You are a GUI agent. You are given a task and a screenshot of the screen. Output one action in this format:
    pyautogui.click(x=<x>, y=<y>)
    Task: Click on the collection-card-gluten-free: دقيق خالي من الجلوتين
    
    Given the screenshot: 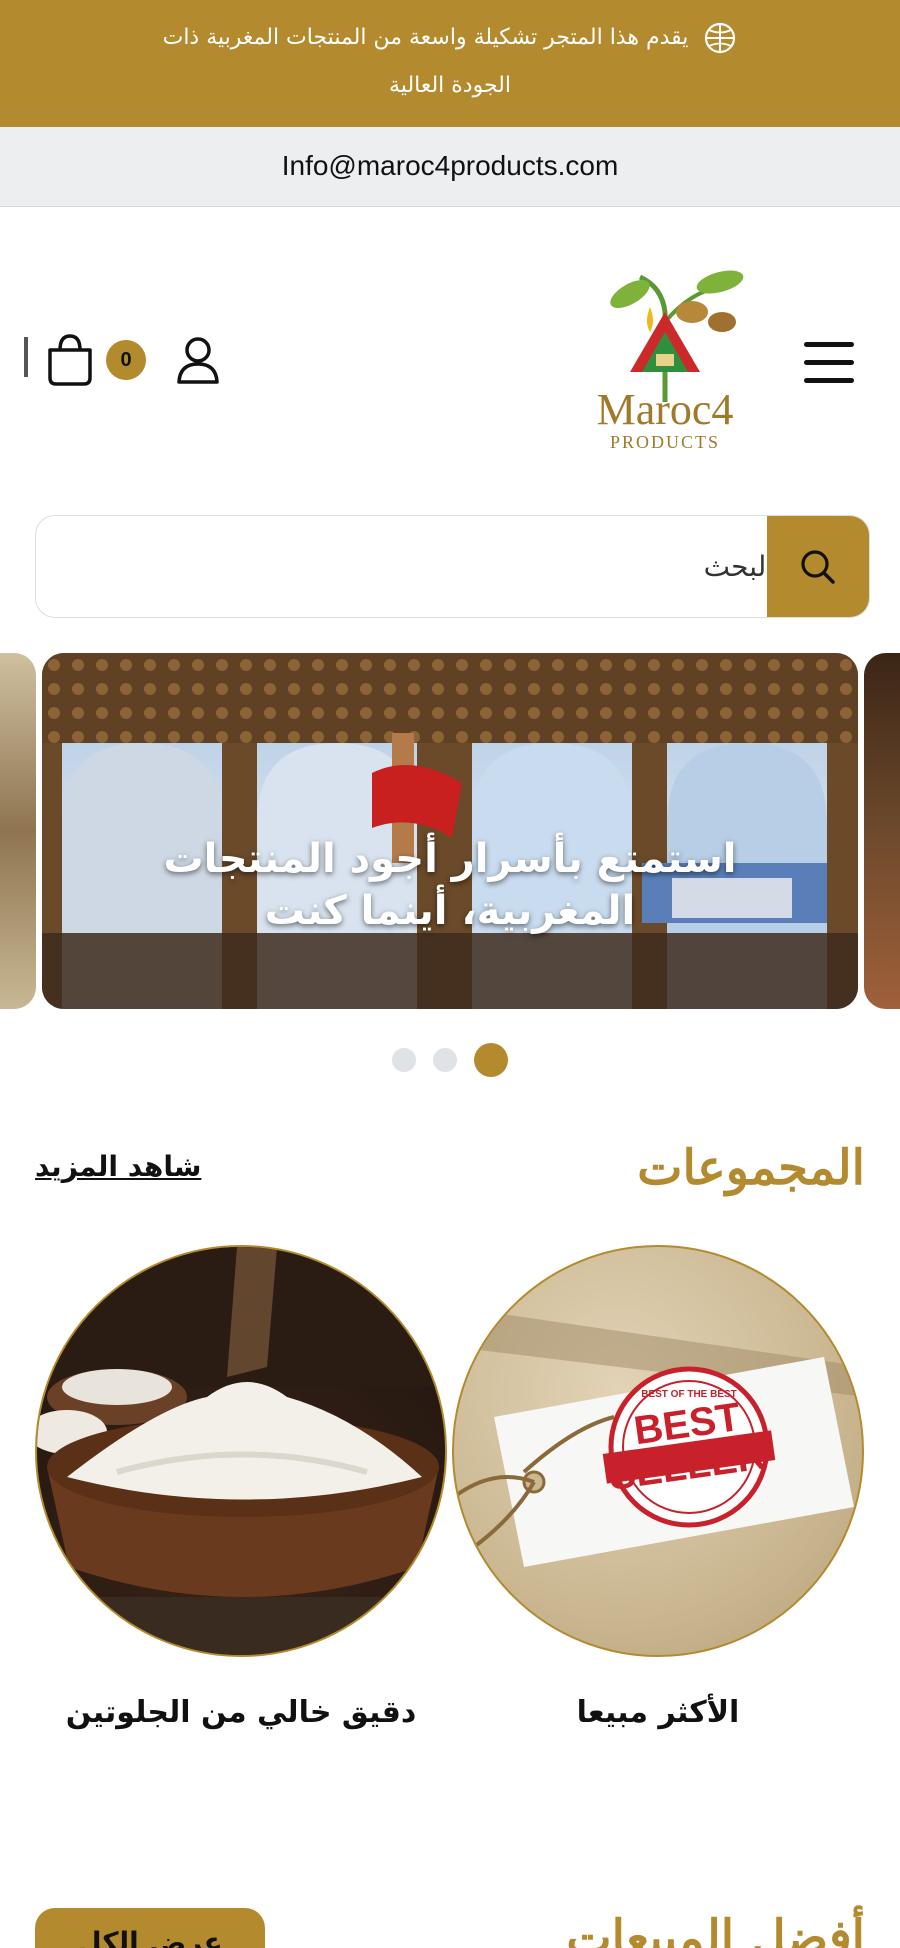 What is the action you would take?
    pyautogui.click(x=241, y=1487)
    